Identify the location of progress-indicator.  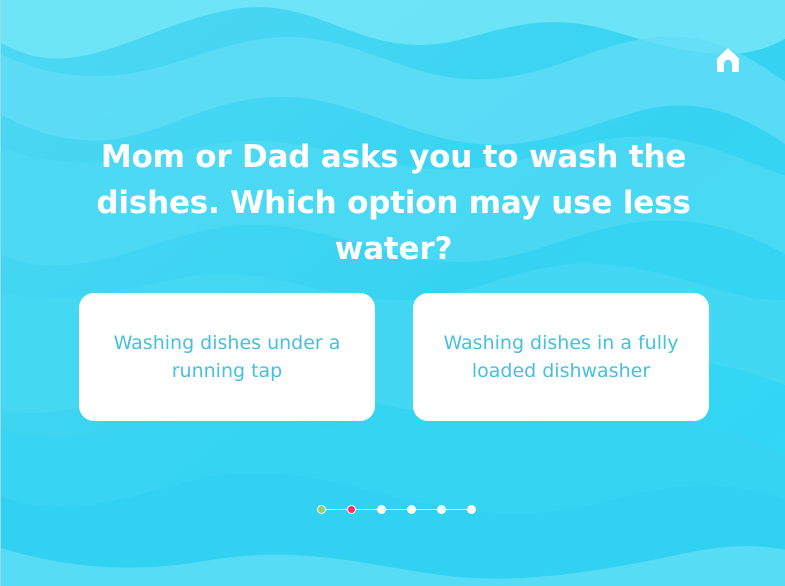
(395, 510).